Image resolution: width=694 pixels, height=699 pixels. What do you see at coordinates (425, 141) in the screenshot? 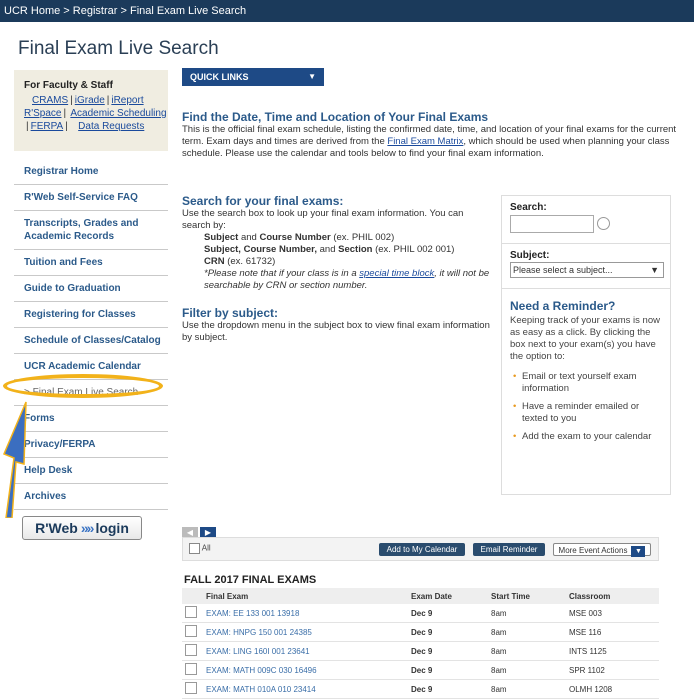
I see `final-exam-matrix-link: Final Exam Matrix` at bounding box center [425, 141].